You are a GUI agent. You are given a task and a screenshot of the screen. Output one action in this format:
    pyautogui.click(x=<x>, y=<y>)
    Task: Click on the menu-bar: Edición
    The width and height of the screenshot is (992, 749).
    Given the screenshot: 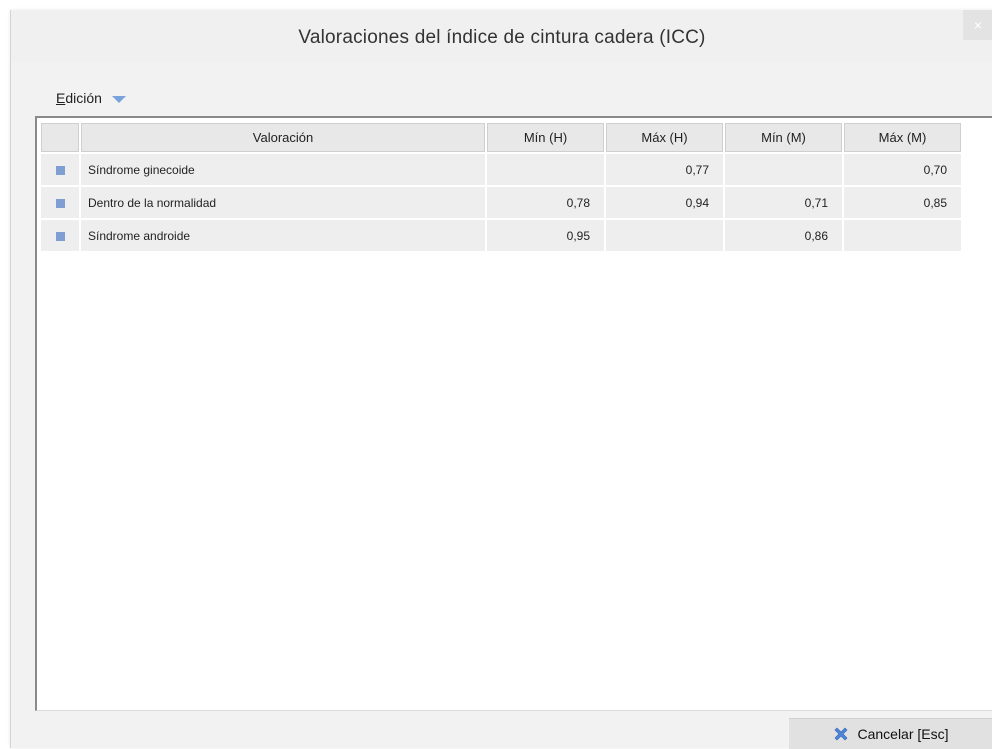 What is the action you would take?
    pyautogui.click(x=501, y=92)
    